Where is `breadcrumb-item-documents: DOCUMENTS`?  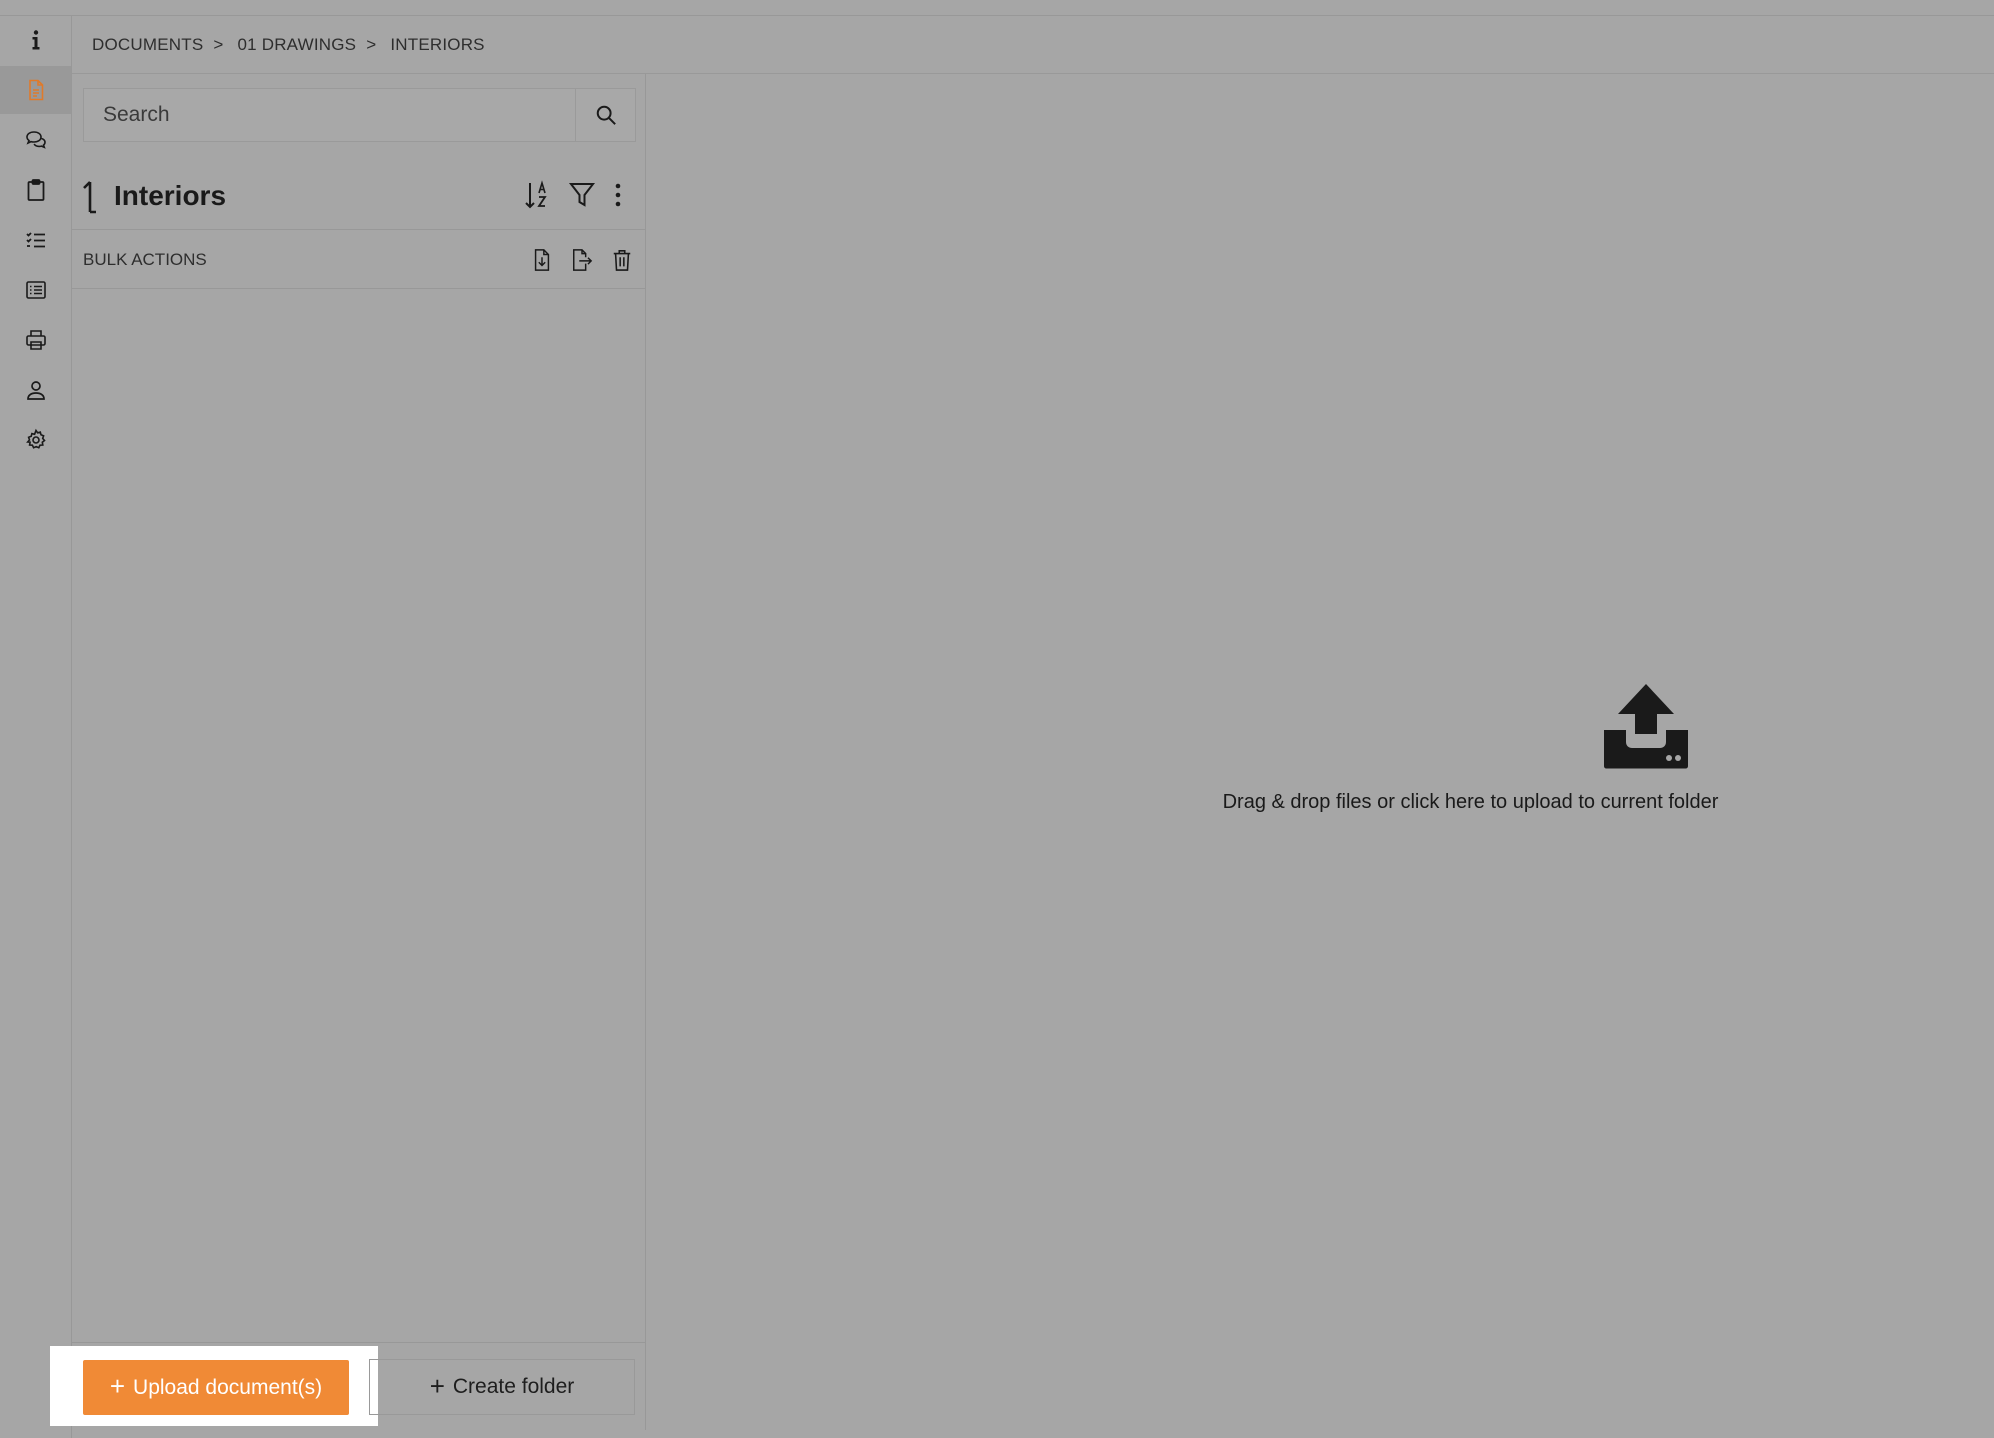
breadcrumb-item-documents: DOCUMENTS is located at coordinates (147, 45).